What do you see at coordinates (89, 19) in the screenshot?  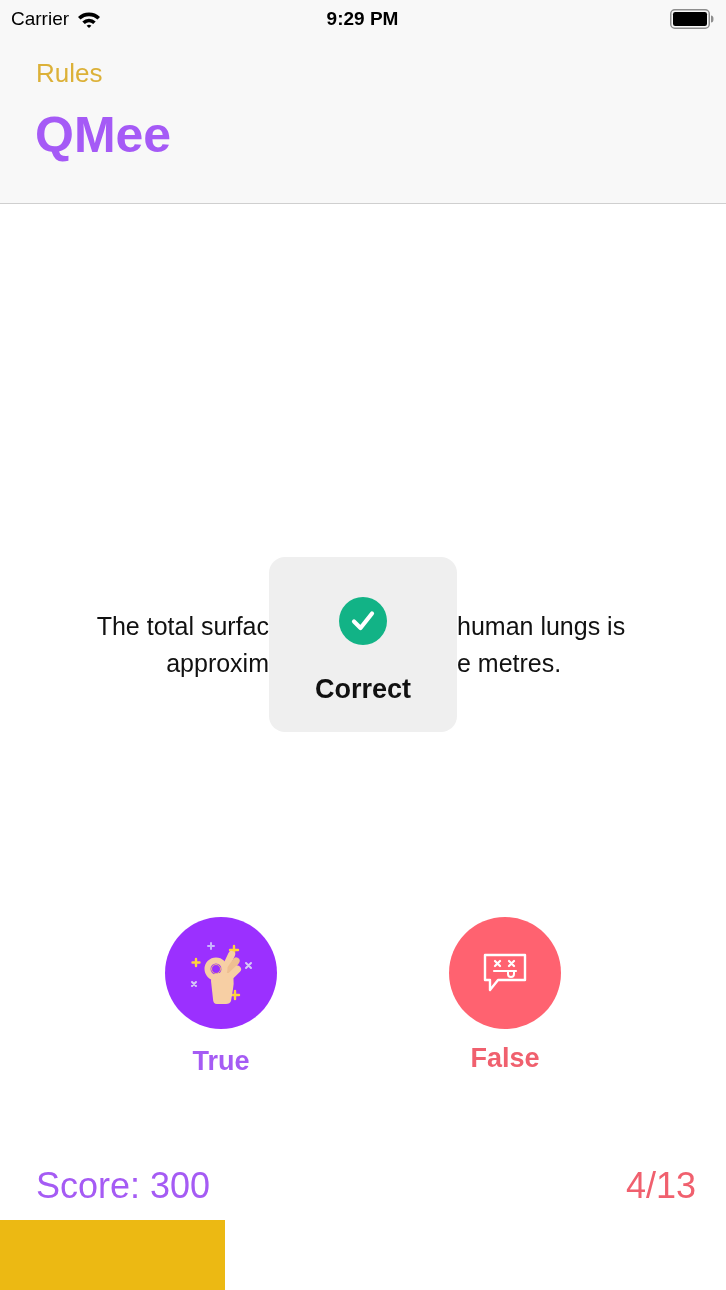 I see `wifi-icon` at bounding box center [89, 19].